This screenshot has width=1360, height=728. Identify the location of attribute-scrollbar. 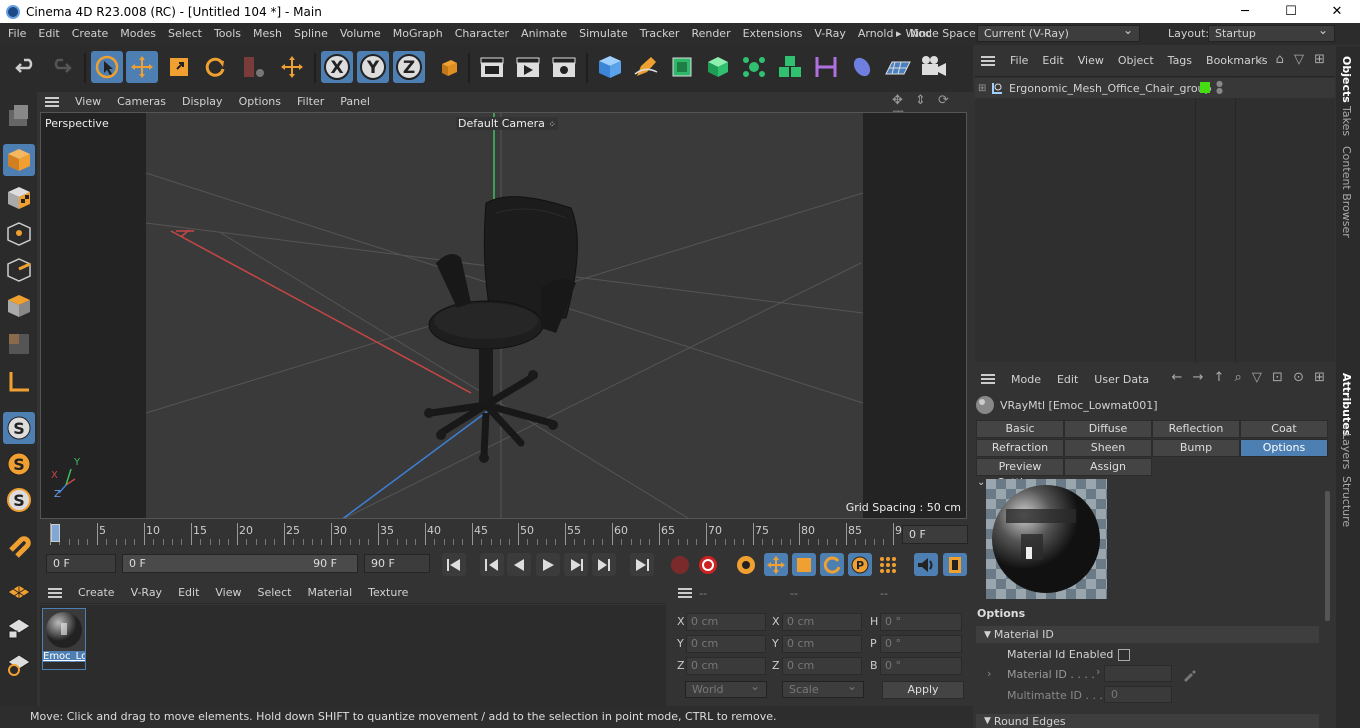
(1327, 556).